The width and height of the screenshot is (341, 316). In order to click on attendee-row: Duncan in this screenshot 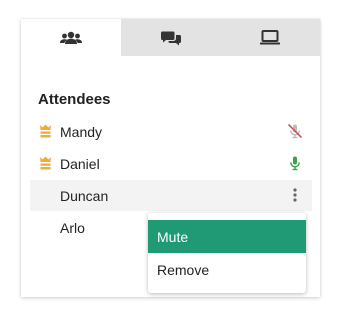, I will do `click(171, 195)`.